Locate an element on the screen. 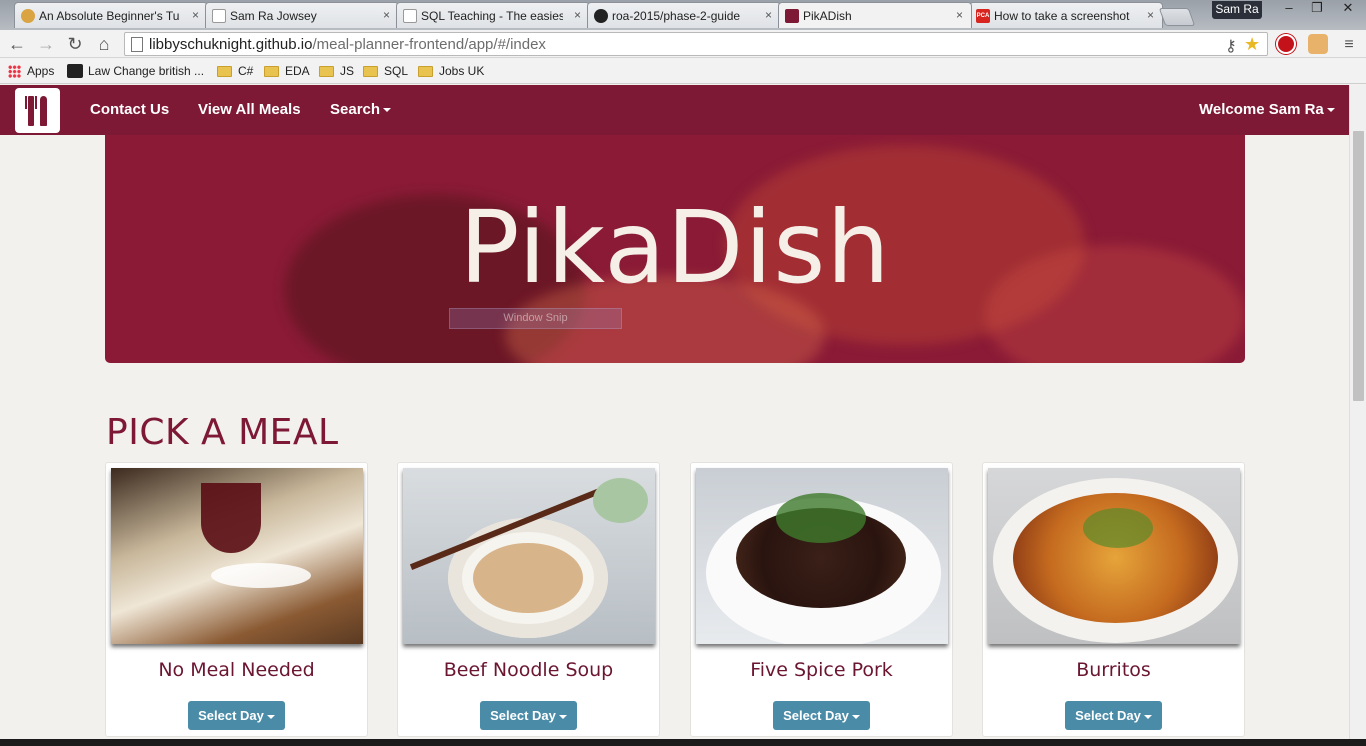 The width and height of the screenshot is (1366, 746). window-snip-overlay: Window Snip is located at coordinates (535, 318).